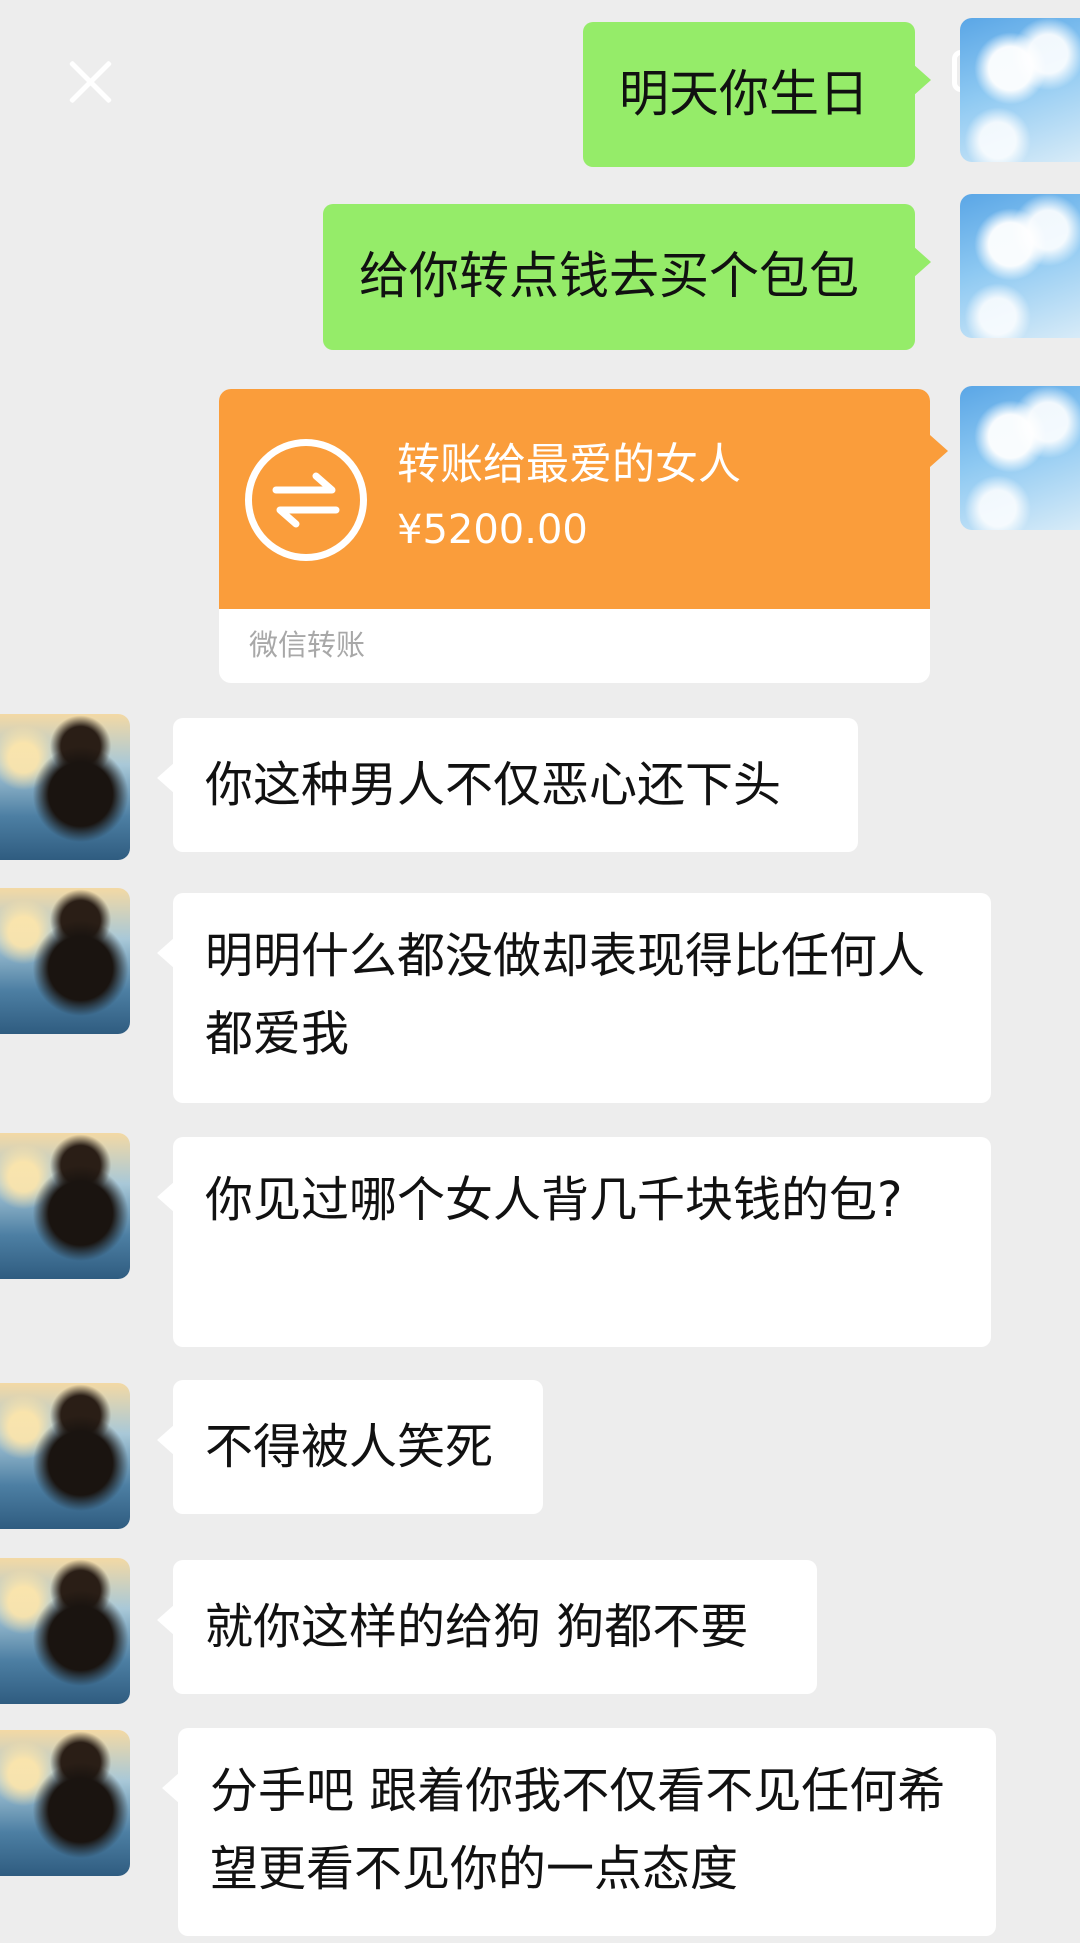  What do you see at coordinates (565, 995) in the screenshot?
I see `message-text: 明明什么都没做却表现得比任何人都爱我` at bounding box center [565, 995].